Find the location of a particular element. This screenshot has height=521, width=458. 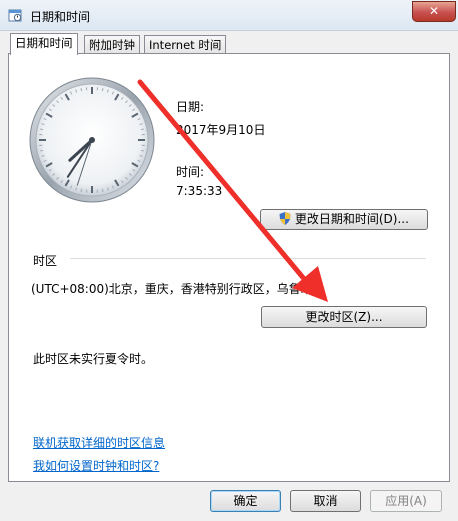

apply-button: 应用(A) is located at coordinates (406, 501).